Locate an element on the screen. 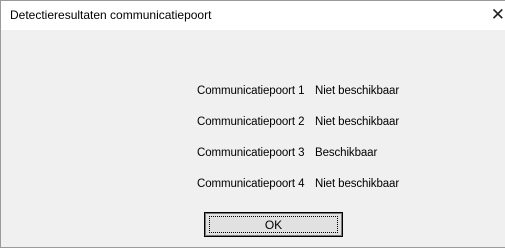 This screenshot has width=505, height=248. port-label: Communicatiepoort 1 is located at coordinates (251, 91).